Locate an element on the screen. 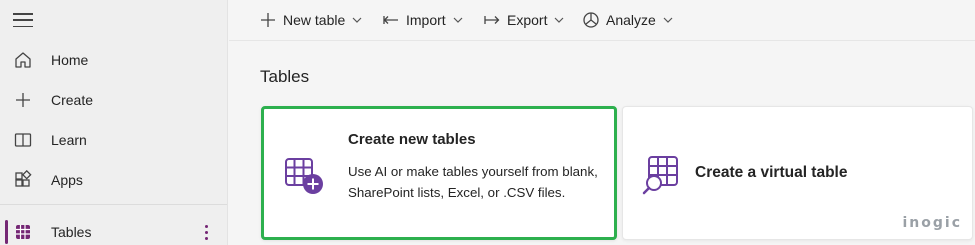 The image size is (975, 245). table-add-icon is located at coordinates (304, 176).